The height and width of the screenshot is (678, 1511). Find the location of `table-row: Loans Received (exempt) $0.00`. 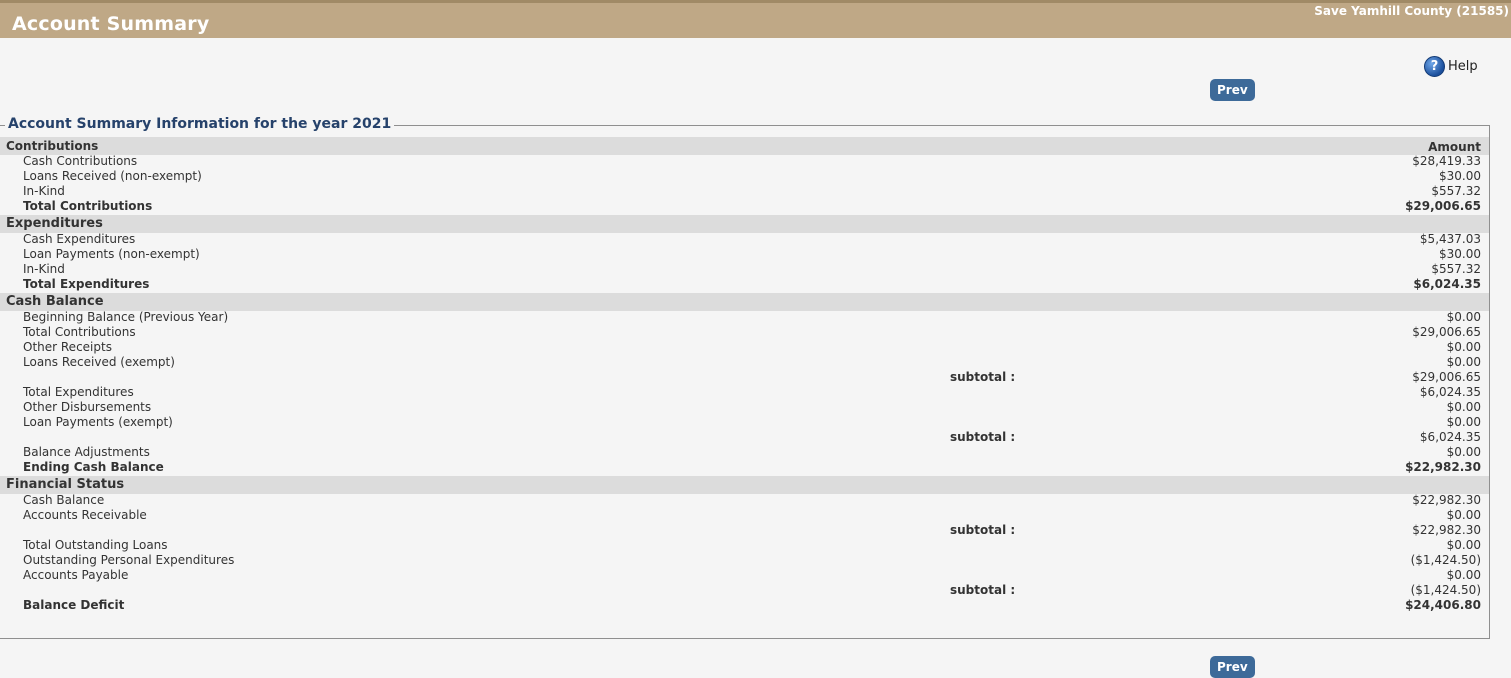

table-row: Loans Received (exempt) $0.00 is located at coordinates (744, 362).